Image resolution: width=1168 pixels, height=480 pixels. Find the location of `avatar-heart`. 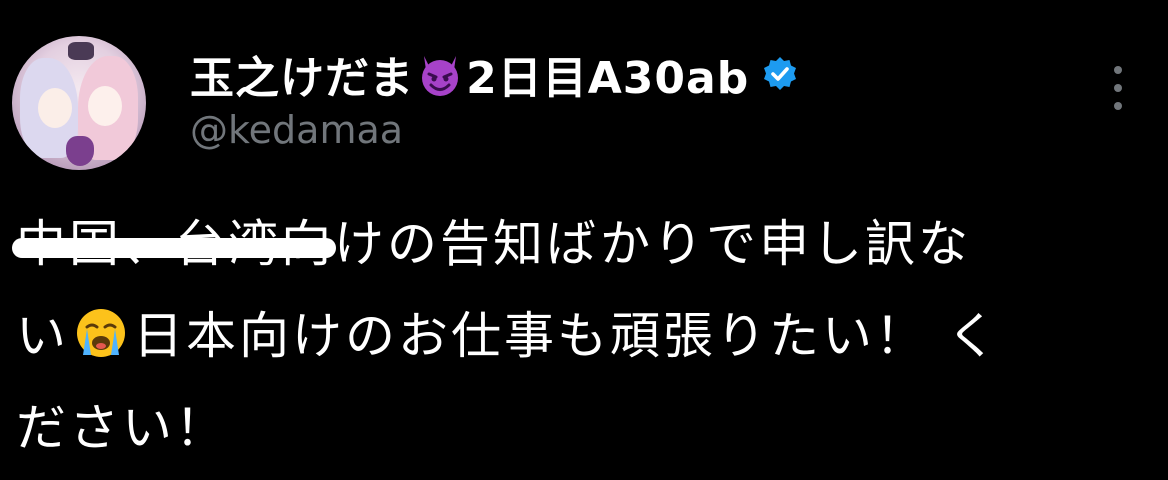

avatar-heart is located at coordinates (80, 151).